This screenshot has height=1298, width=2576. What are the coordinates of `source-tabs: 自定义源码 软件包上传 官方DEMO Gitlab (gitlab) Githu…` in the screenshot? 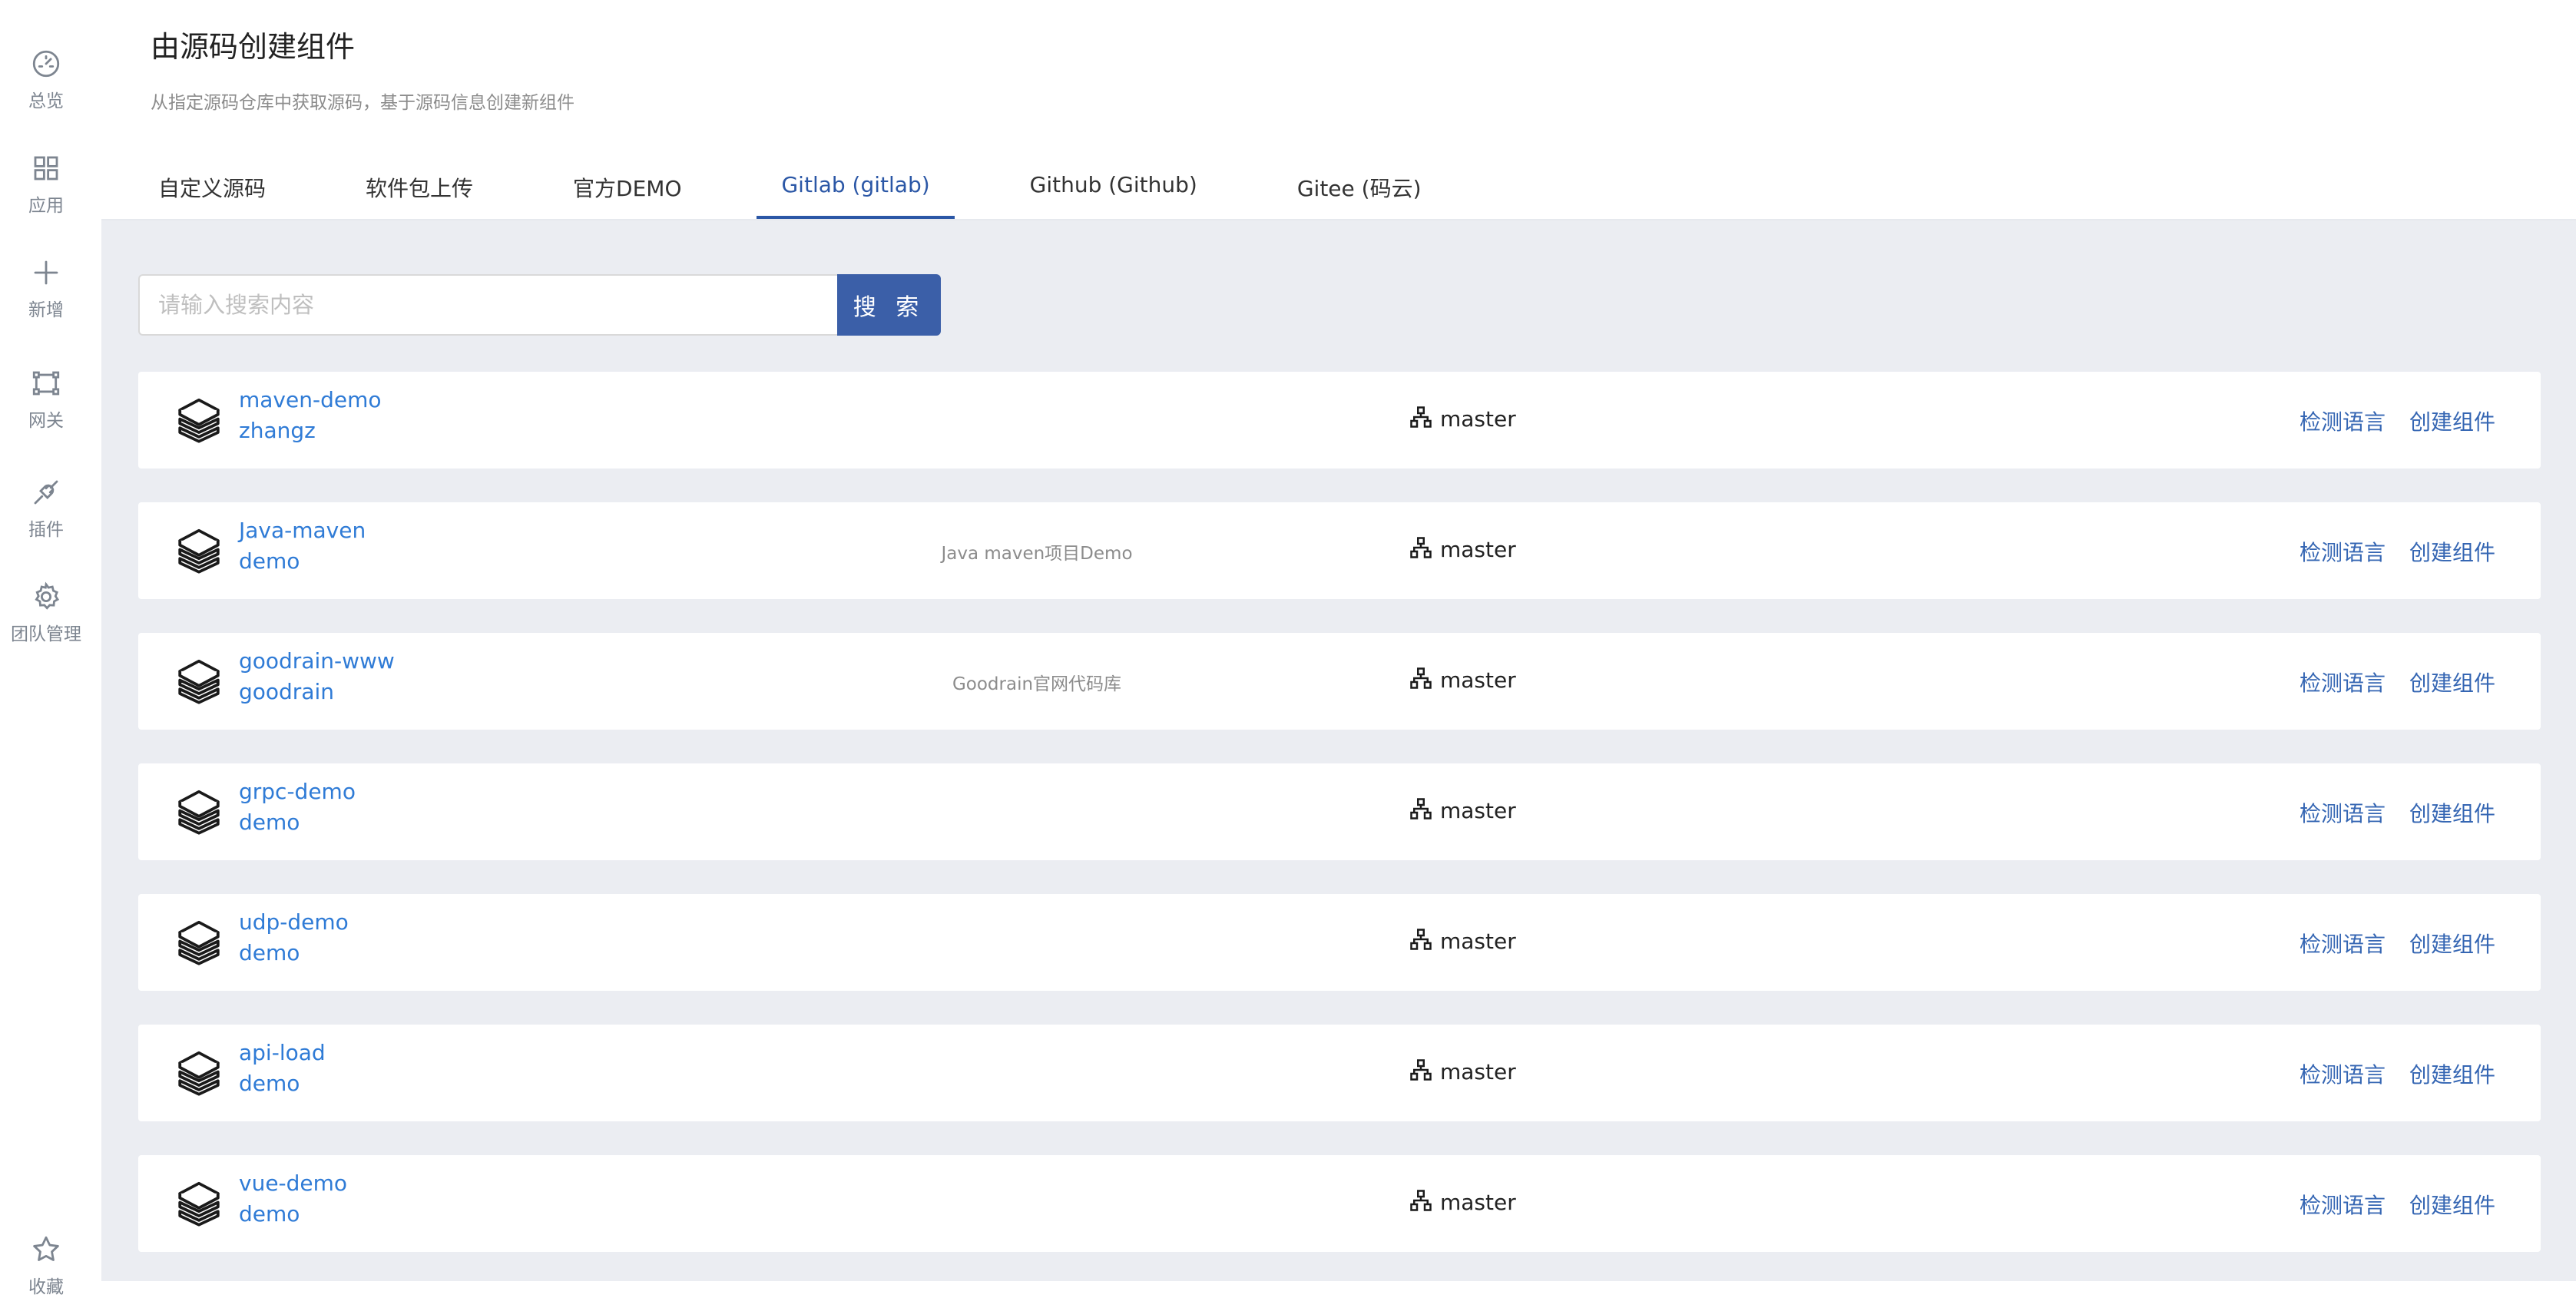 It's located at (816, 190).